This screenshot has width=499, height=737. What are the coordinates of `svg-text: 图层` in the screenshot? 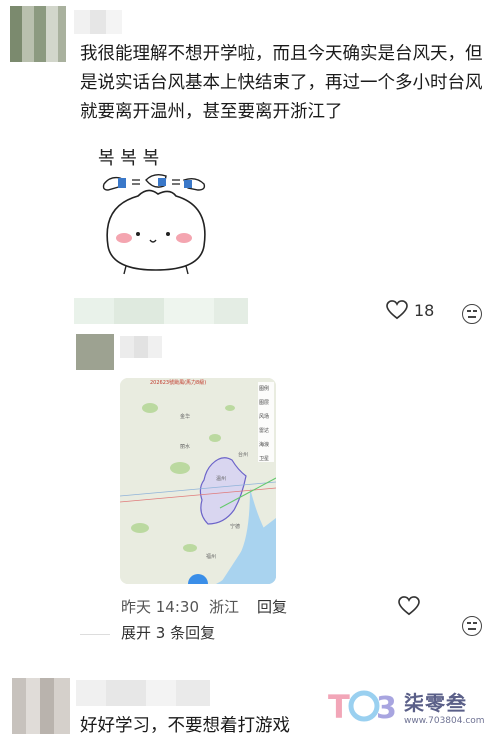 It's located at (264, 403).